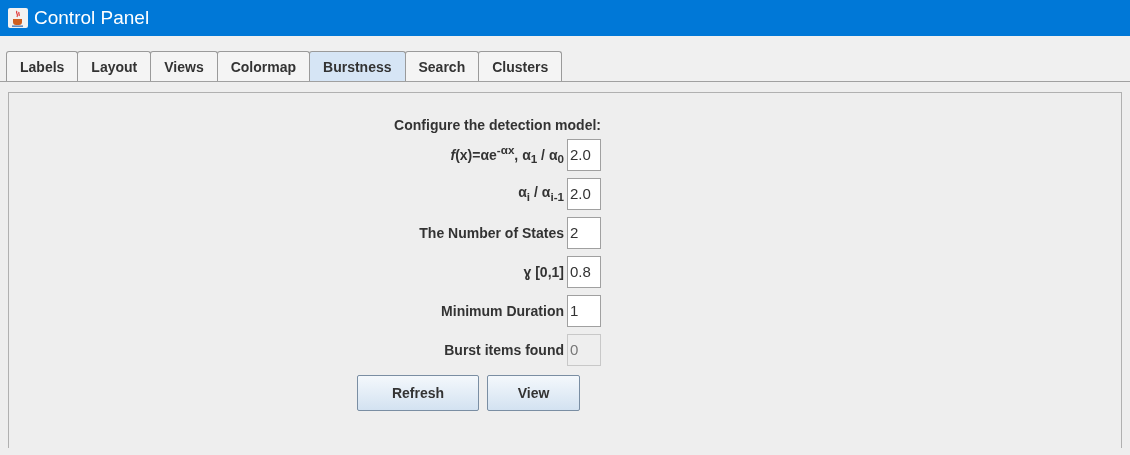  What do you see at coordinates (491, 232) in the screenshot?
I see `field-label: The Number of States` at bounding box center [491, 232].